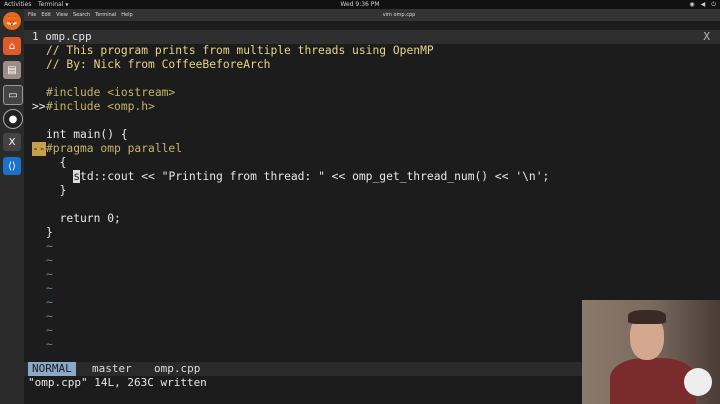  Describe the element at coordinates (83, 218) in the screenshot. I see `line-text: return 0;` at that location.